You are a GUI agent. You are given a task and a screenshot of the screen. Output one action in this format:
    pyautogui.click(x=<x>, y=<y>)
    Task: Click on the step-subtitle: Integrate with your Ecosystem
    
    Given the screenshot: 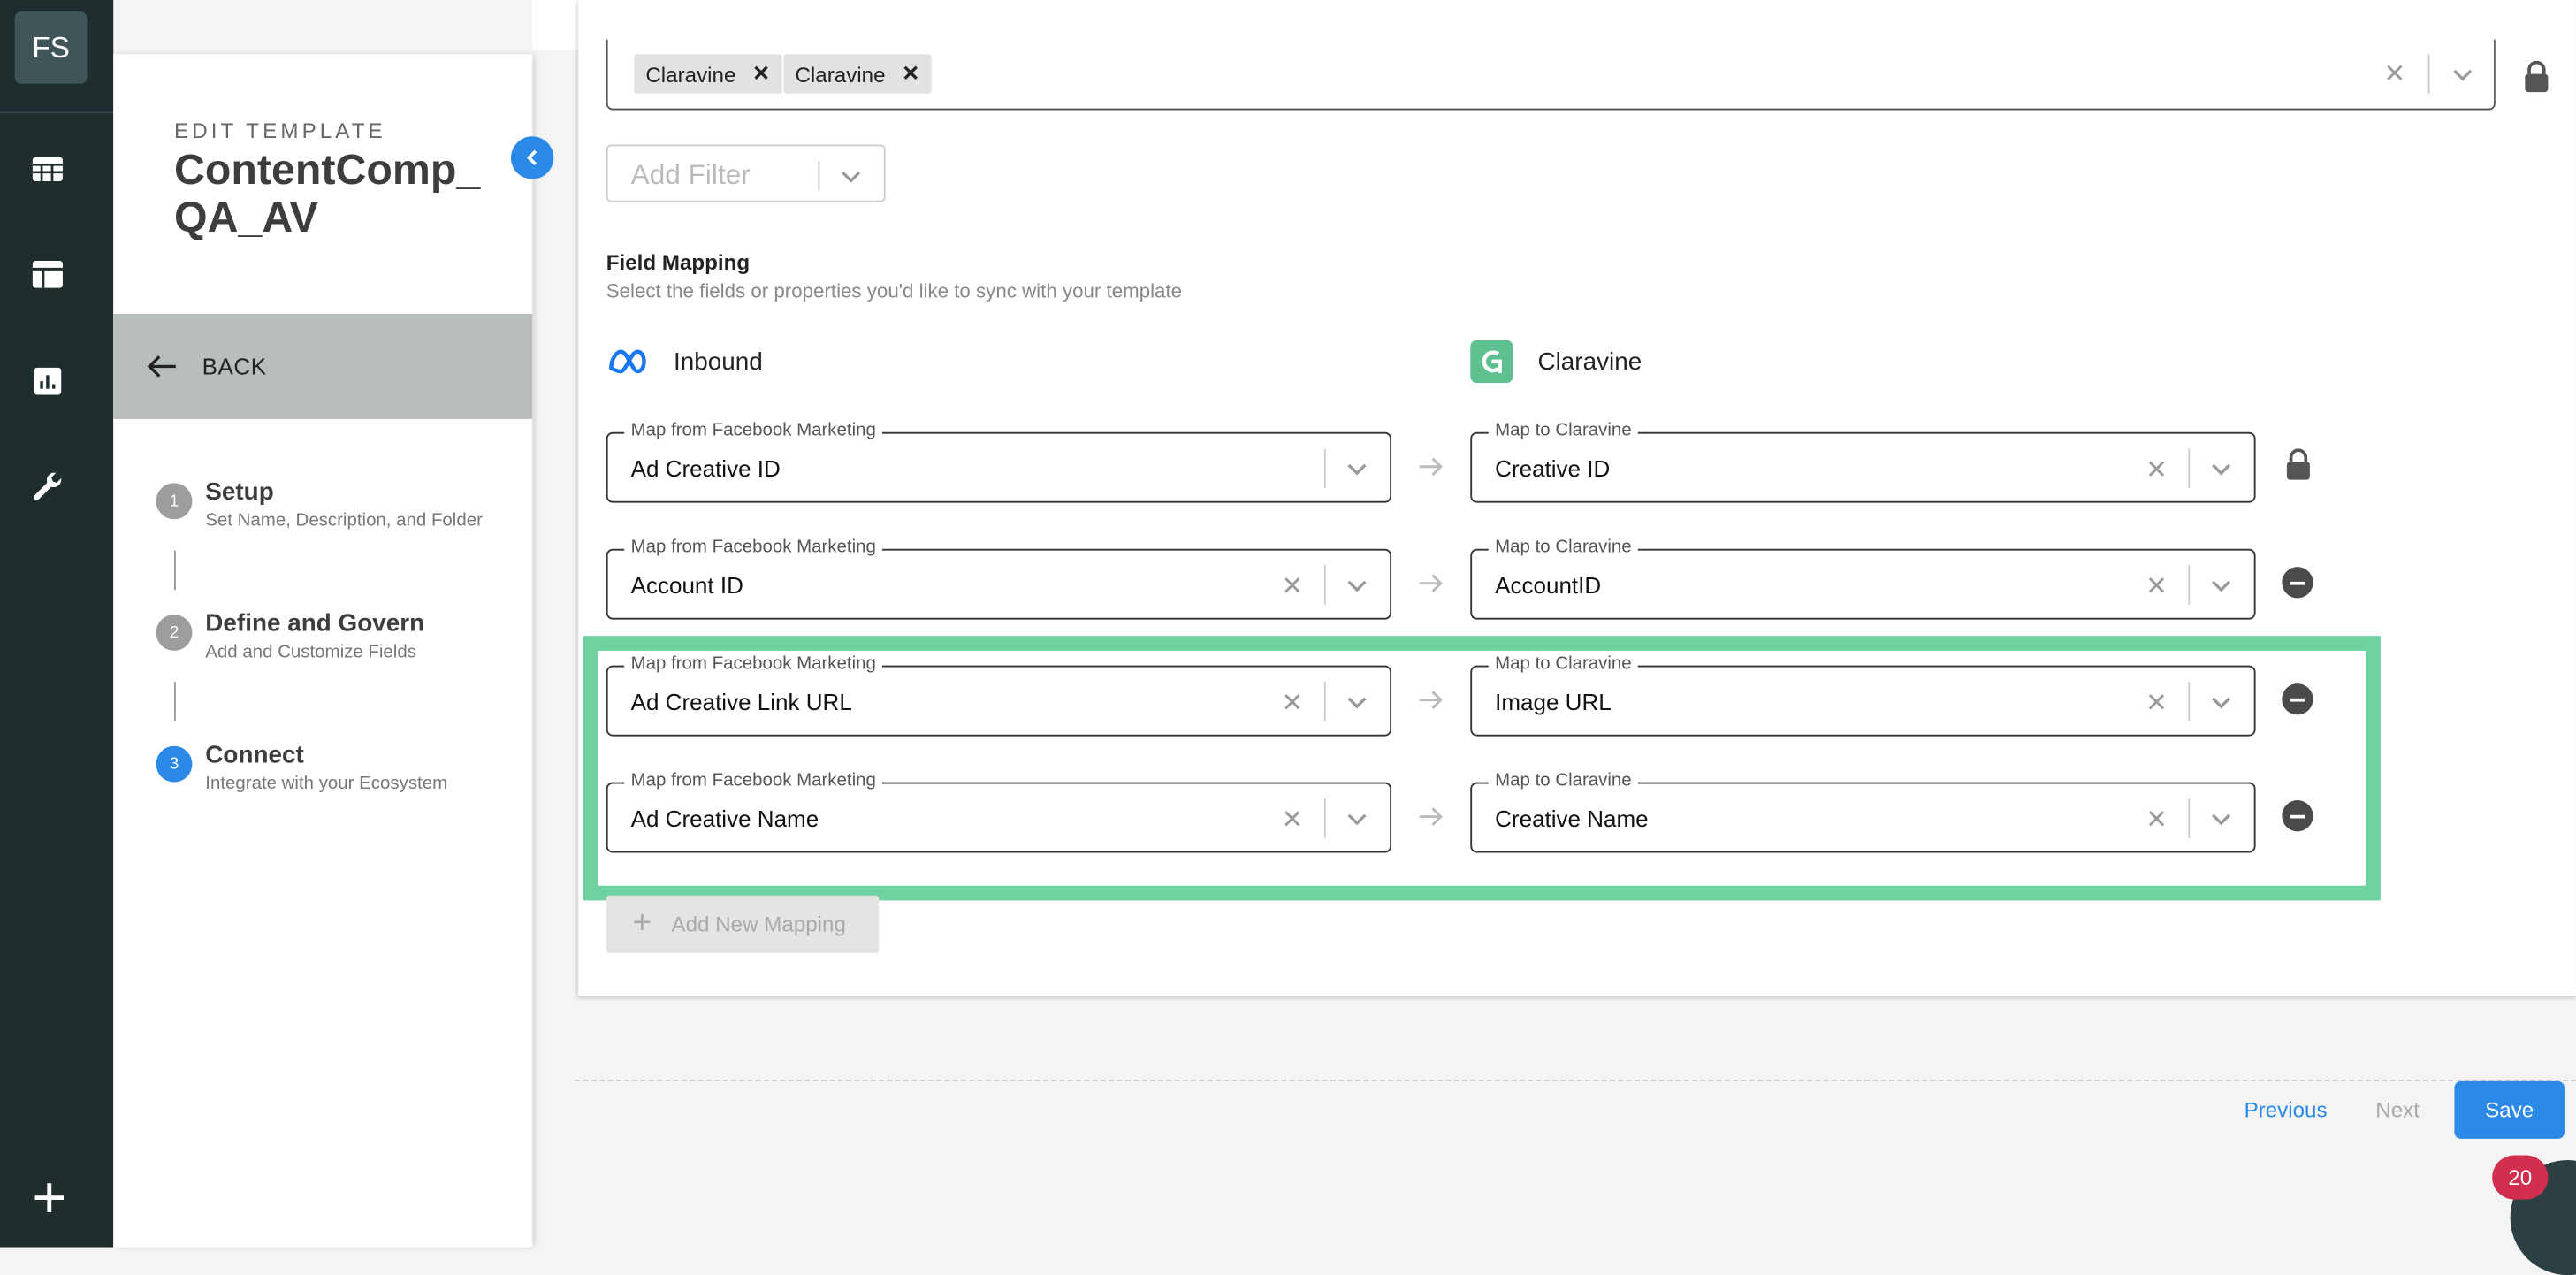 What is the action you would take?
    pyautogui.click(x=326, y=784)
    